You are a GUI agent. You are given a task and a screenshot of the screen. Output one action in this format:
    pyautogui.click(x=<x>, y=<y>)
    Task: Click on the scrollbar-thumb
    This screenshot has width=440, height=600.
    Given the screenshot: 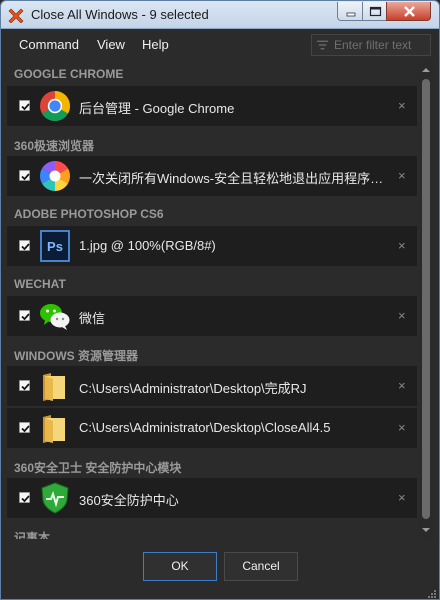 What is the action you would take?
    pyautogui.click(x=426, y=299)
    